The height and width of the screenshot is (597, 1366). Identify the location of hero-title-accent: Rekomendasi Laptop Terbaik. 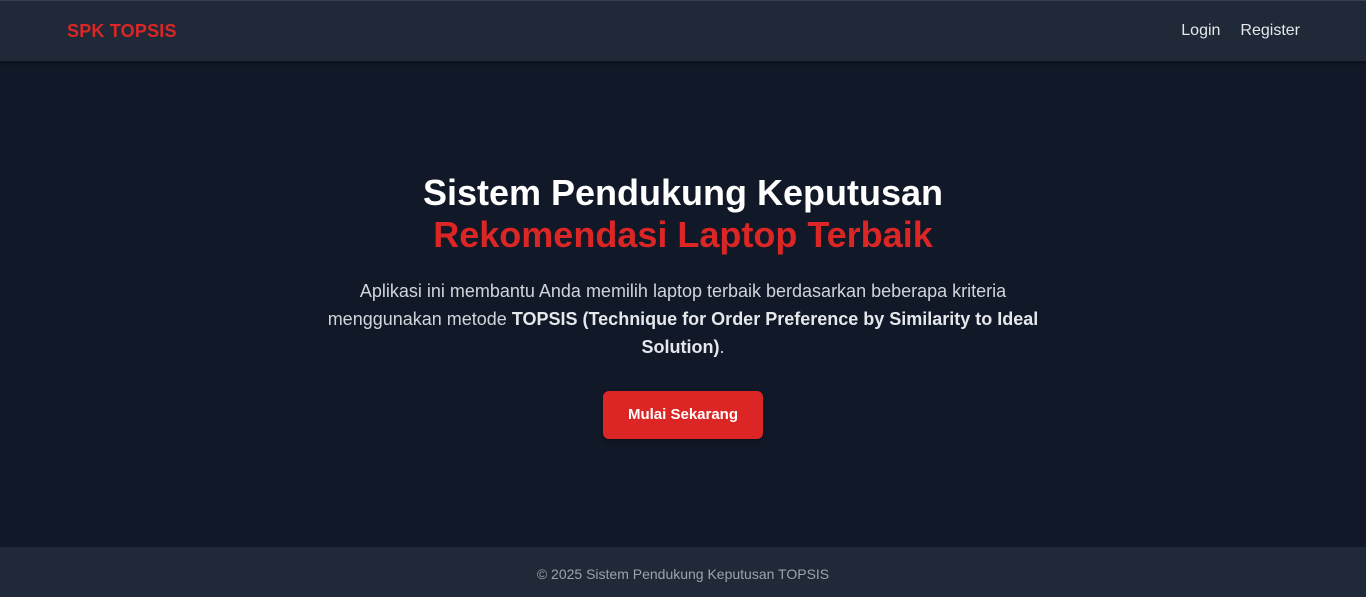
(683, 234).